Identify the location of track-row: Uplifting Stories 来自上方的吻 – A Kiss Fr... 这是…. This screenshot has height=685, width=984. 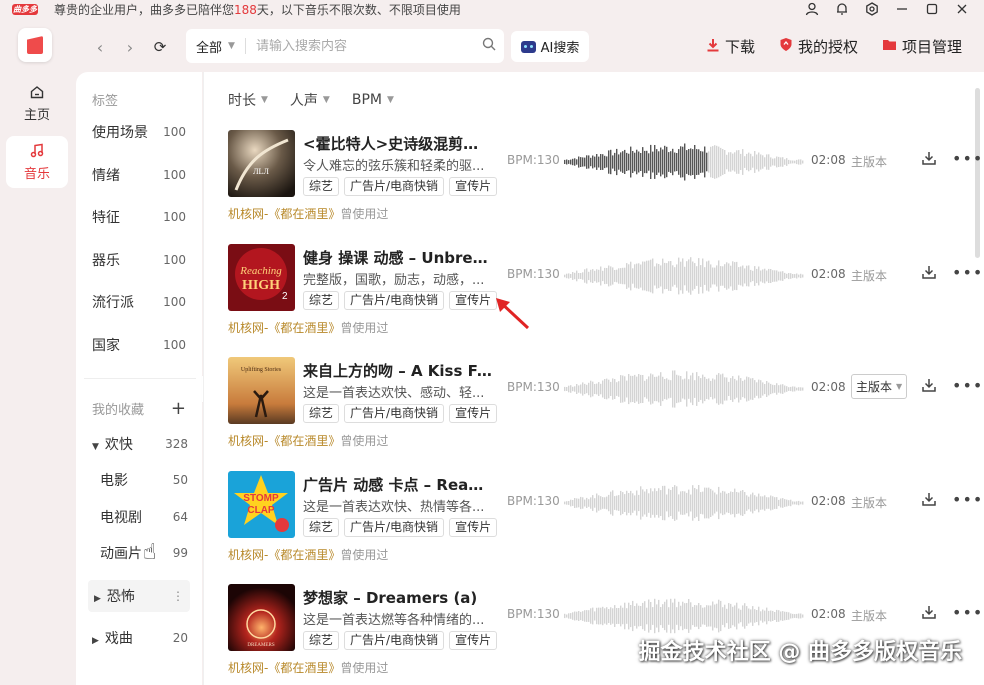
(605, 412).